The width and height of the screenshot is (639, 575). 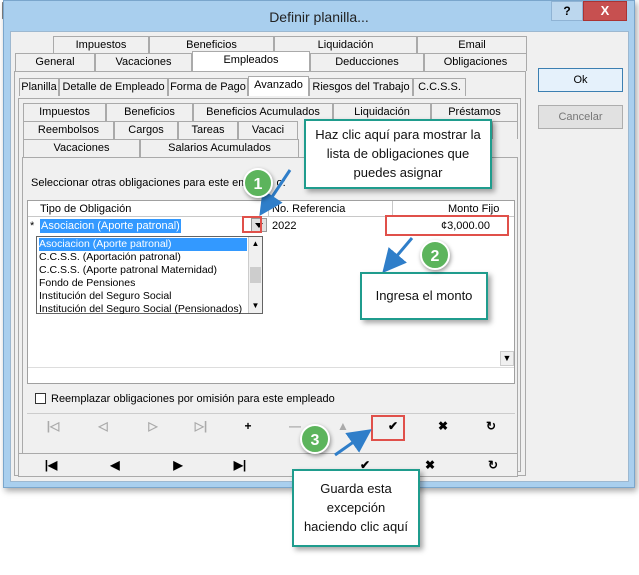 I want to click on tab-avanzado: Avanzado, so click(x=278, y=86).